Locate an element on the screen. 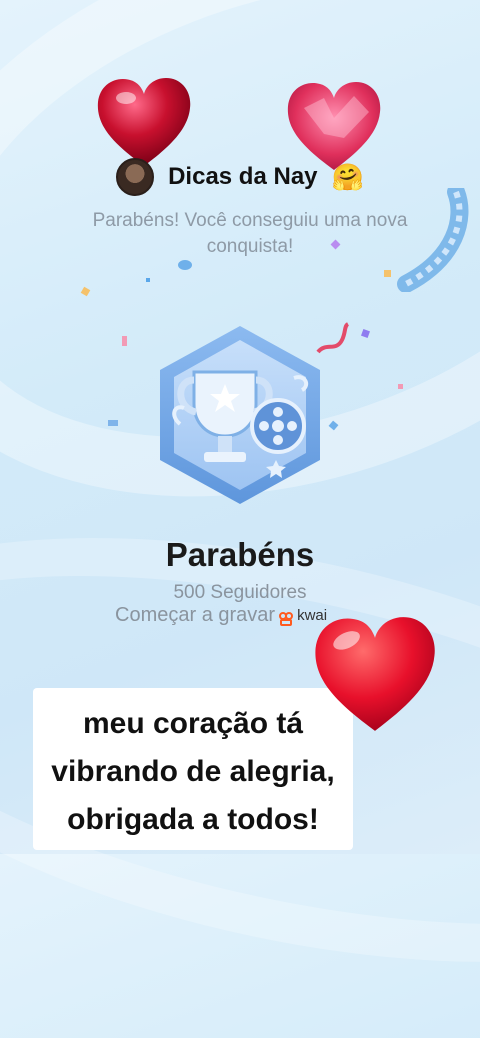 This screenshot has width=480, height=1038. profile-name: Dicas da Nay is located at coordinates (243, 176).